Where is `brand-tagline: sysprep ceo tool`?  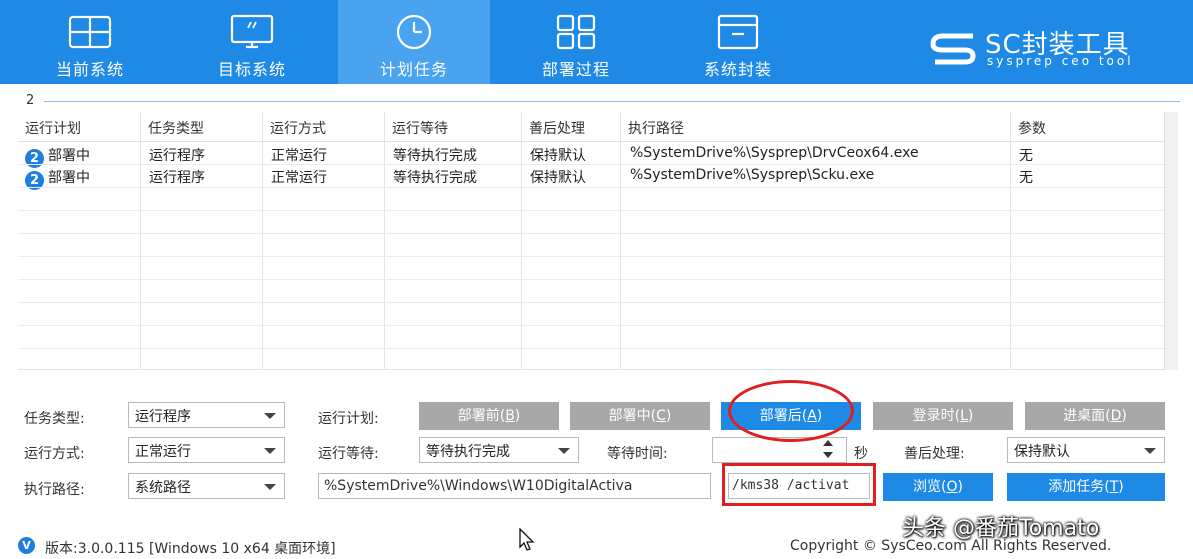
brand-tagline: sysprep ceo tool is located at coordinates (1060, 61).